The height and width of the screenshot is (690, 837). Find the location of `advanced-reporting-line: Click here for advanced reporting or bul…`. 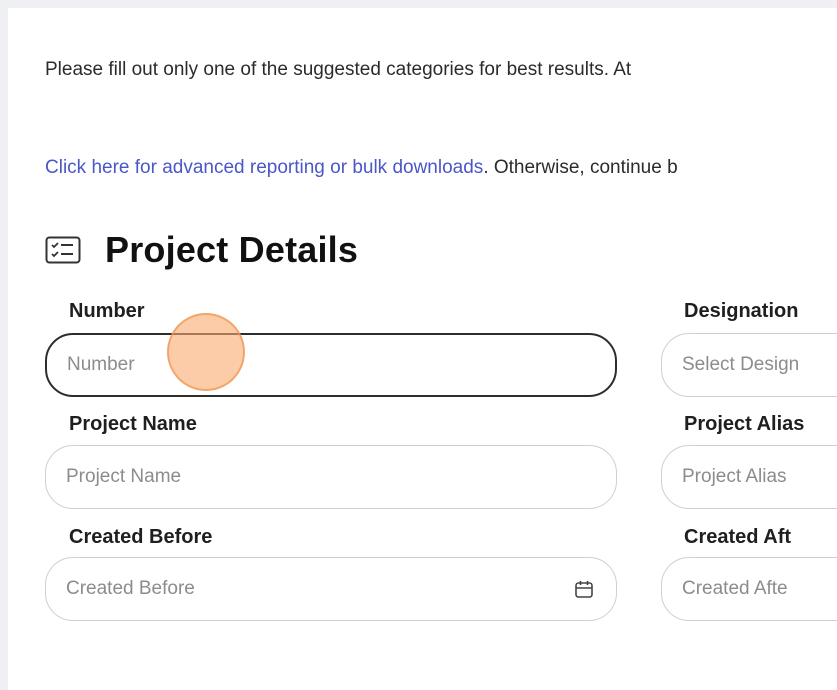

advanced-reporting-line: Click here for advanced reporting or bul… is located at coordinates (361, 168).